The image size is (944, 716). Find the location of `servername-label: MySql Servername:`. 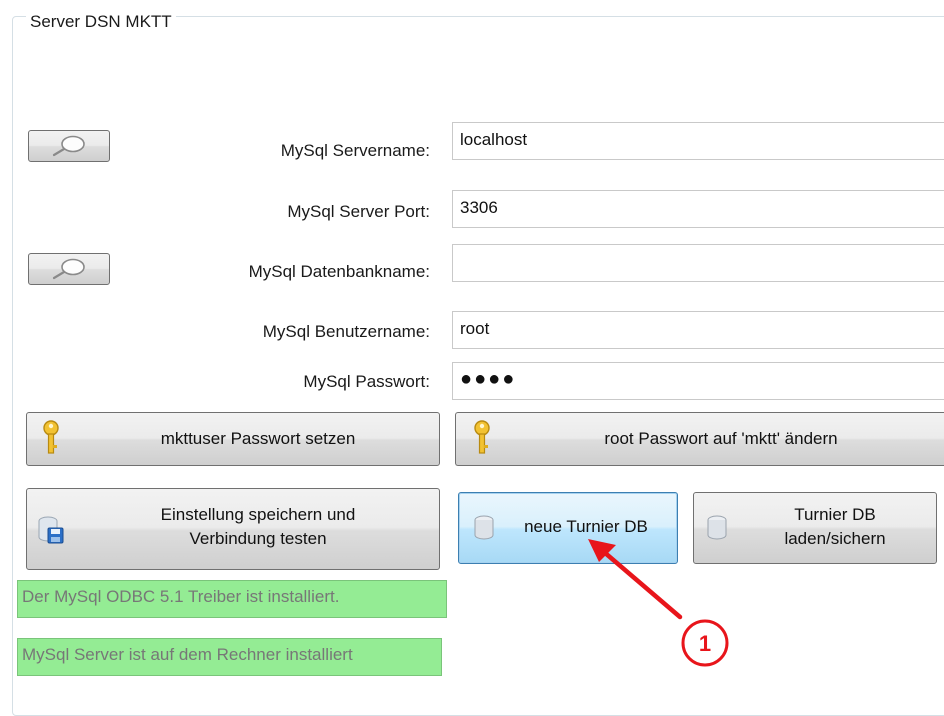

servername-label: MySql Servername: is located at coordinates (355, 150).